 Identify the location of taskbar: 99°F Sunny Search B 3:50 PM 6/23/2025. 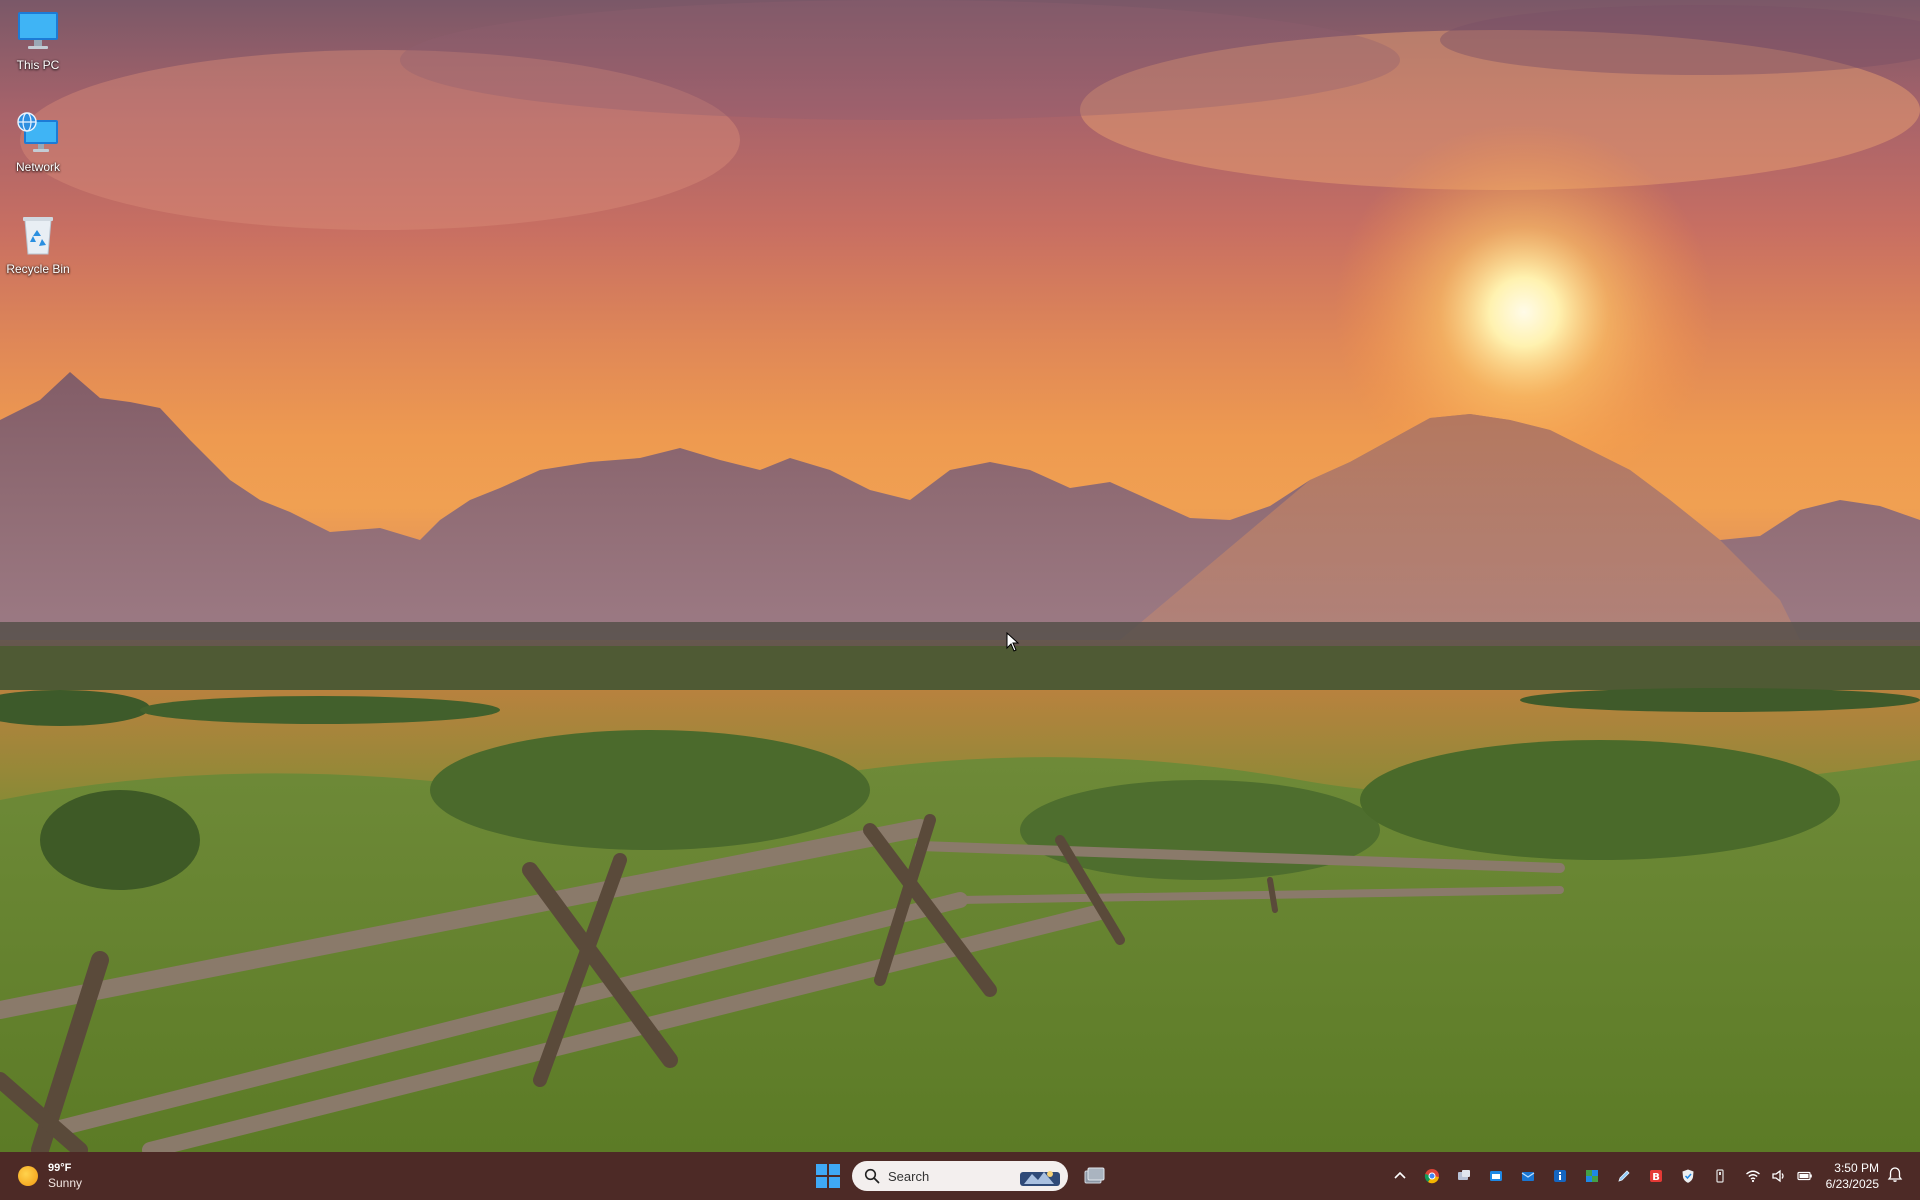
(960, 1176).